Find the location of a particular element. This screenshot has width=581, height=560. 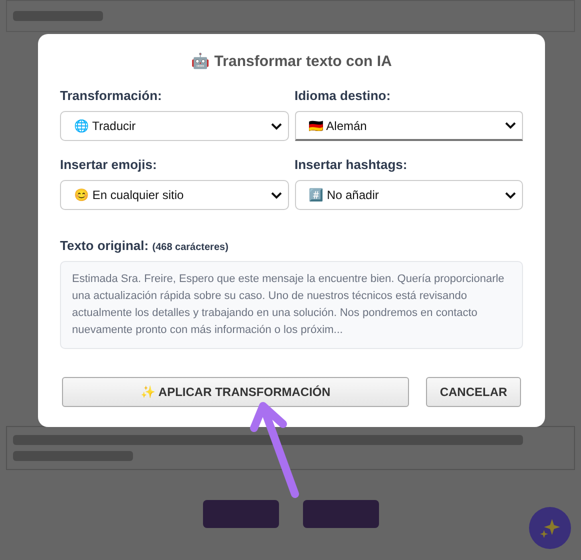

field-label: Idioma destino: is located at coordinates (343, 95).